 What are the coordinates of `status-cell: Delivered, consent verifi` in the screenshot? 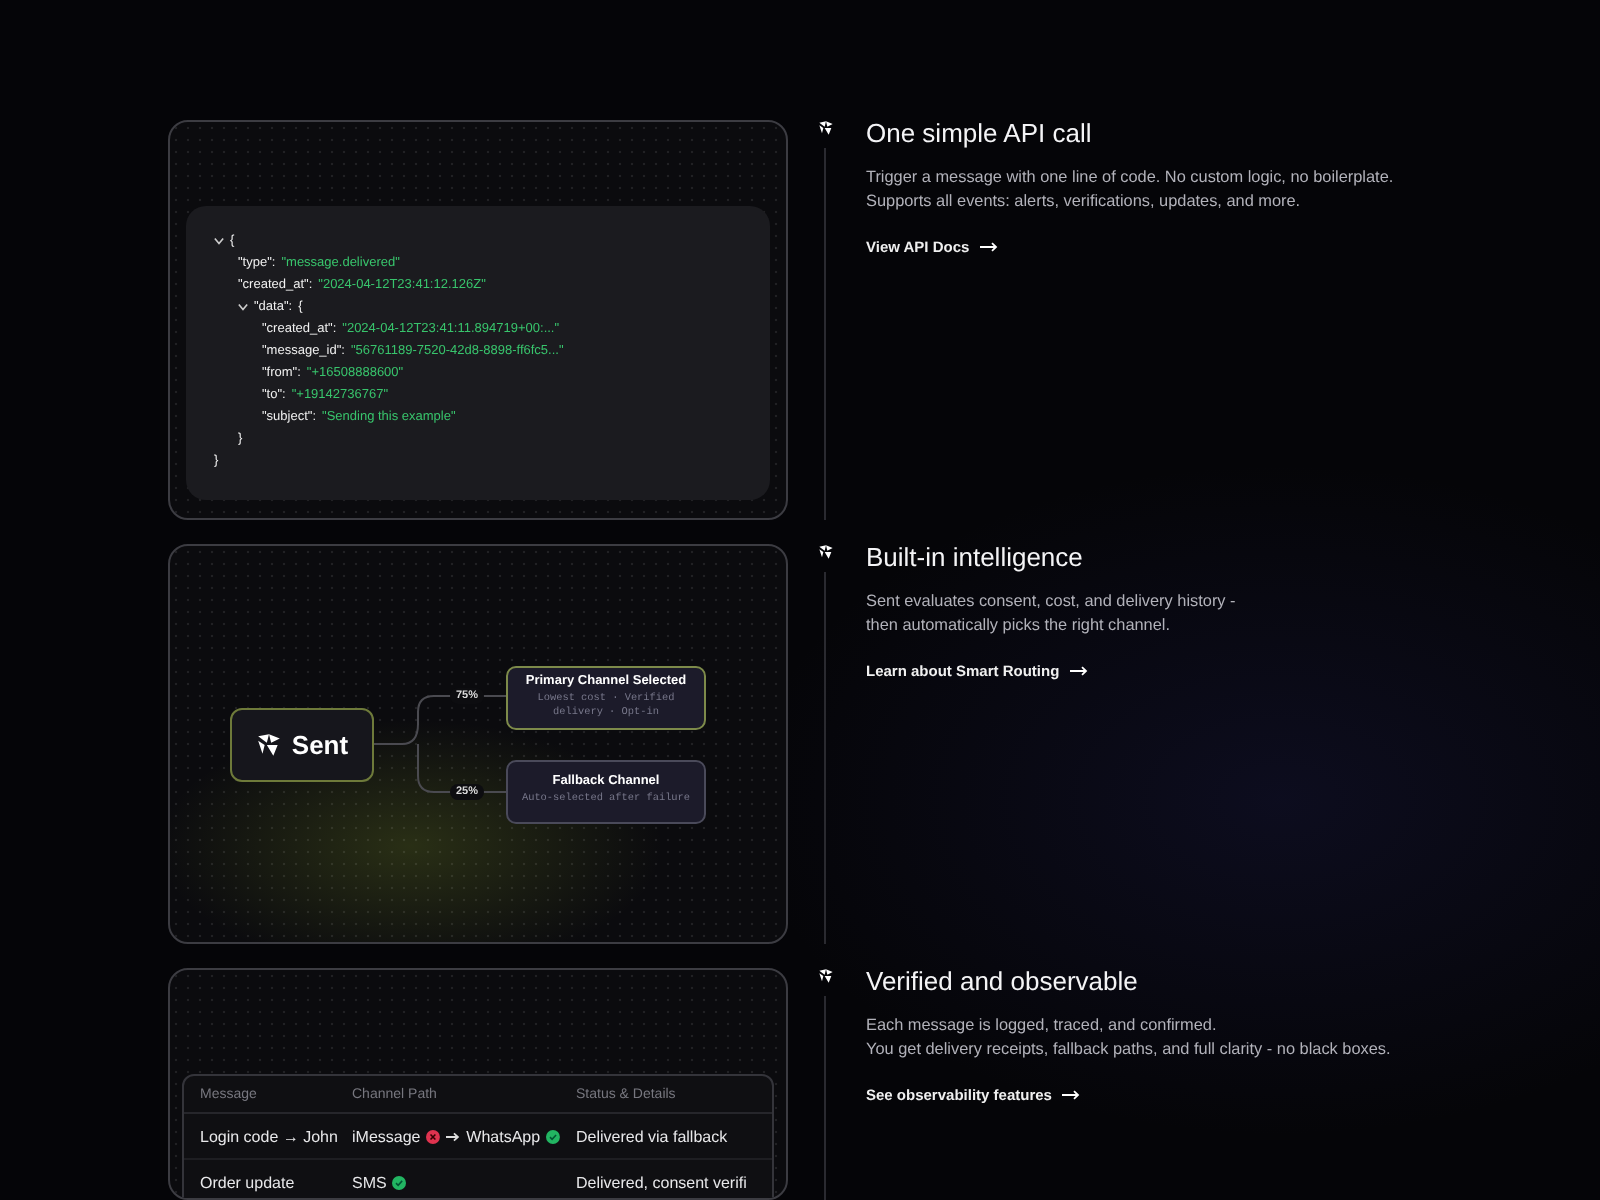 It's located at (666, 1179).